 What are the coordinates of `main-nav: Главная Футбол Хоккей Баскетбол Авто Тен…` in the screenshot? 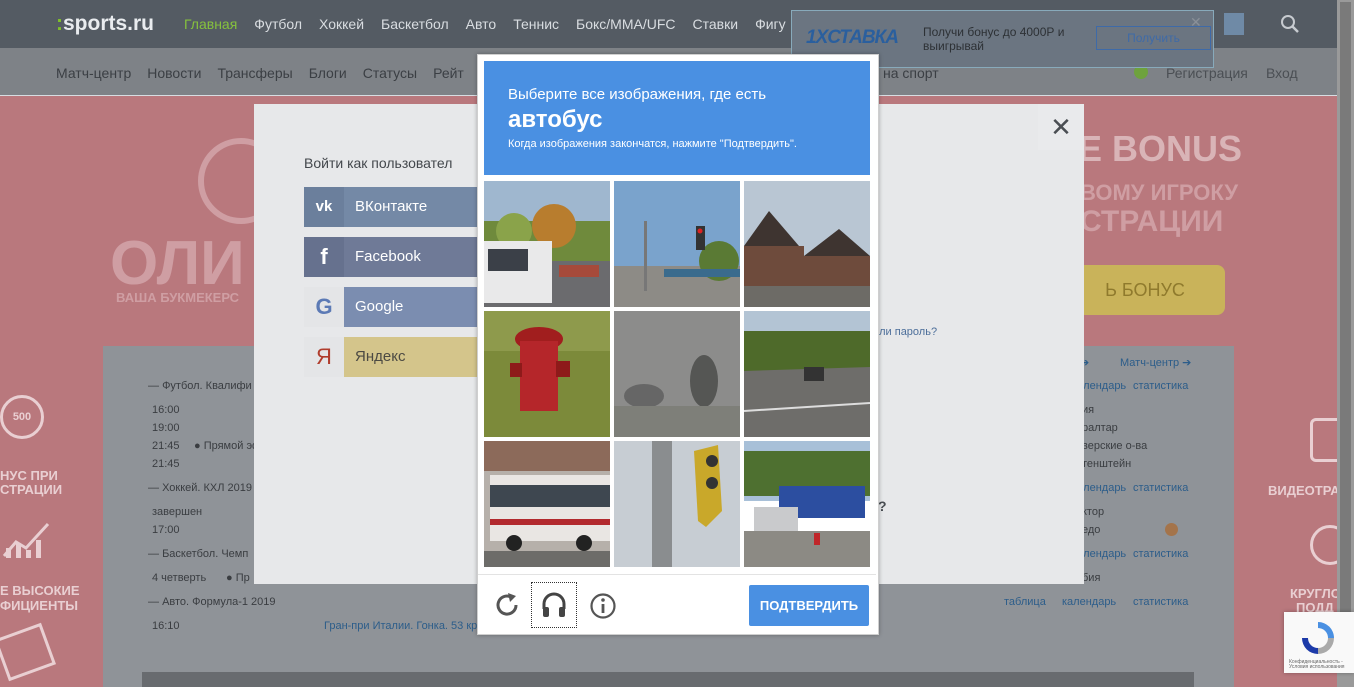 It's located at (493, 24).